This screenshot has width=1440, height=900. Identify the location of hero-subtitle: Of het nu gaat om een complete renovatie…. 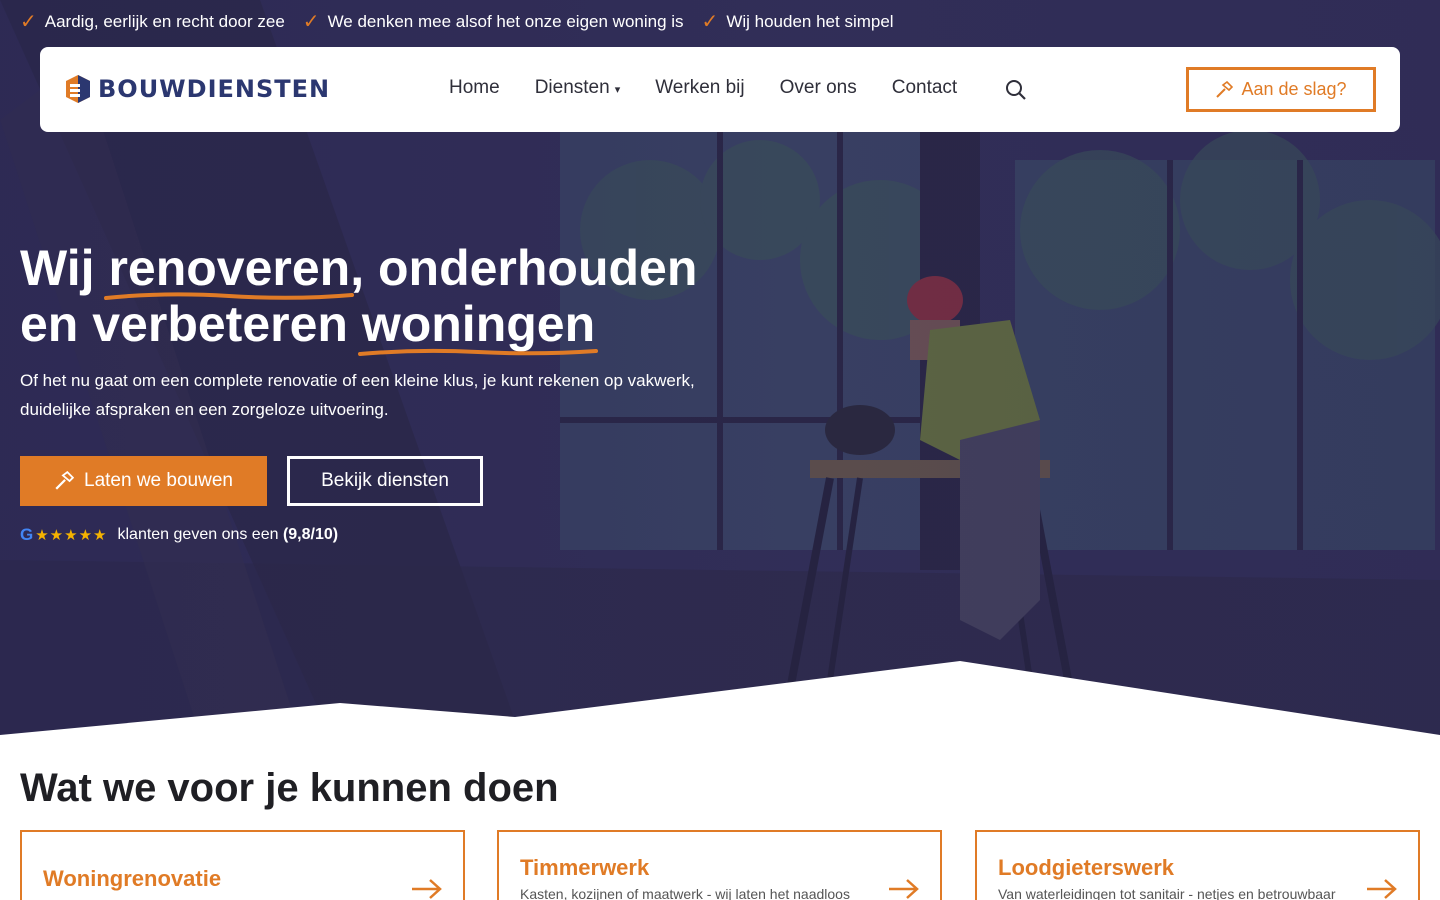
(357, 395).